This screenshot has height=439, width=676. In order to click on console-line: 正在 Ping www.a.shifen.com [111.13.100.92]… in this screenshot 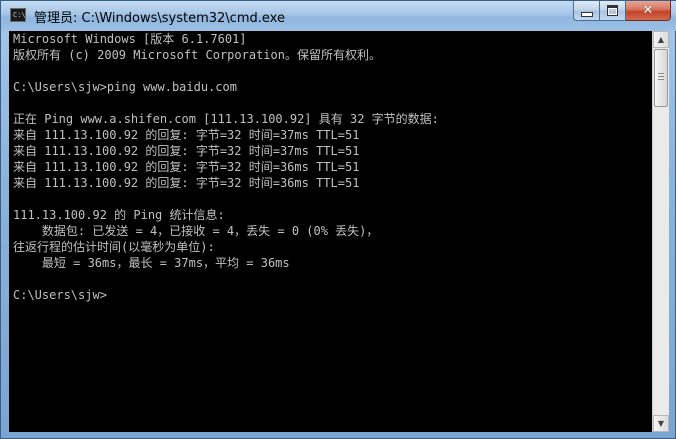, I will do `click(226, 119)`.